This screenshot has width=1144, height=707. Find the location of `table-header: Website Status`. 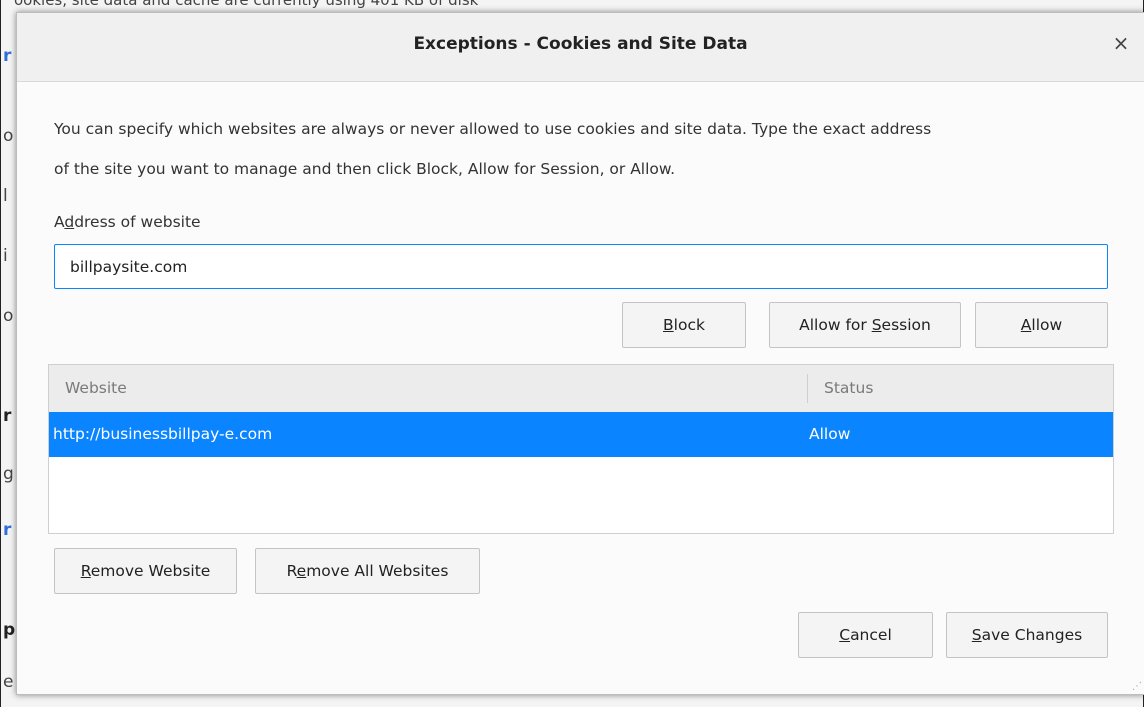

table-header: Website Status is located at coordinates (581, 389).